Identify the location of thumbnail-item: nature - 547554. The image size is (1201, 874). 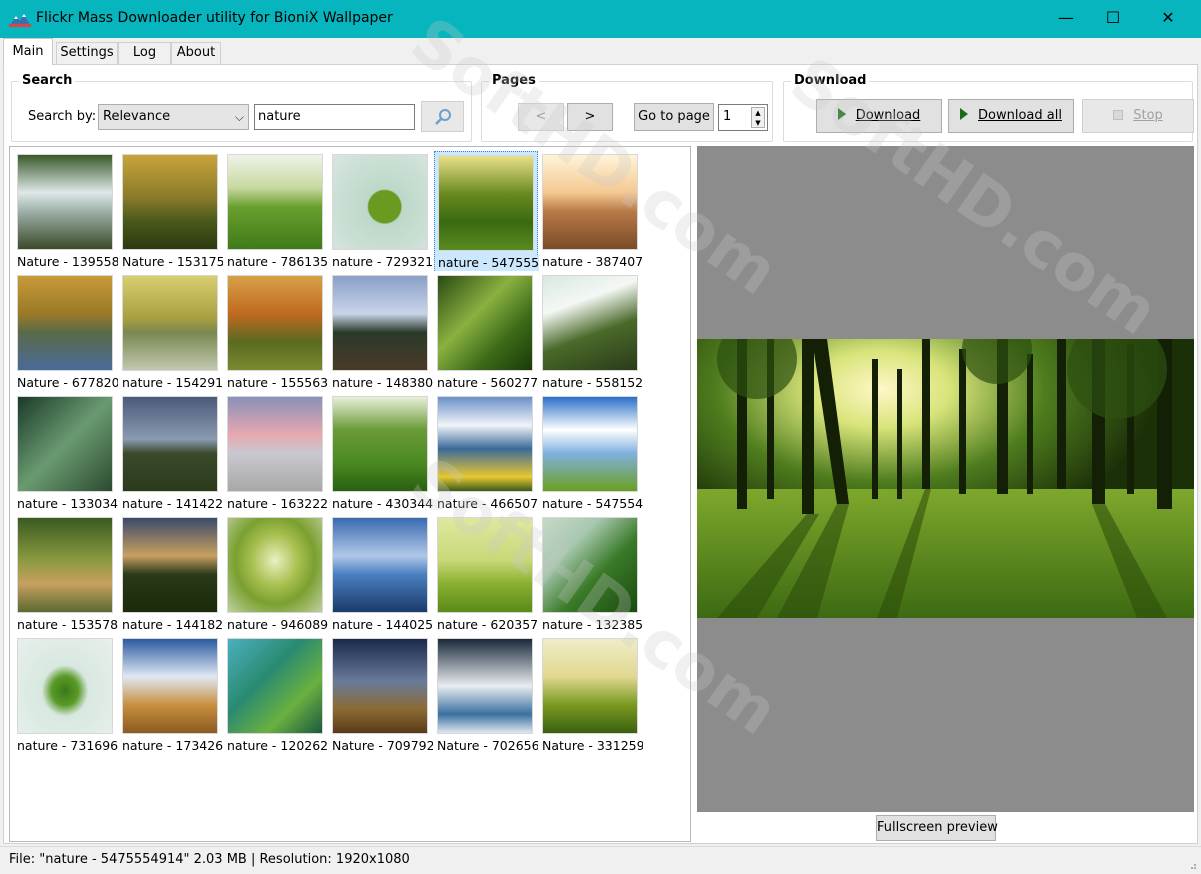
(591, 453).